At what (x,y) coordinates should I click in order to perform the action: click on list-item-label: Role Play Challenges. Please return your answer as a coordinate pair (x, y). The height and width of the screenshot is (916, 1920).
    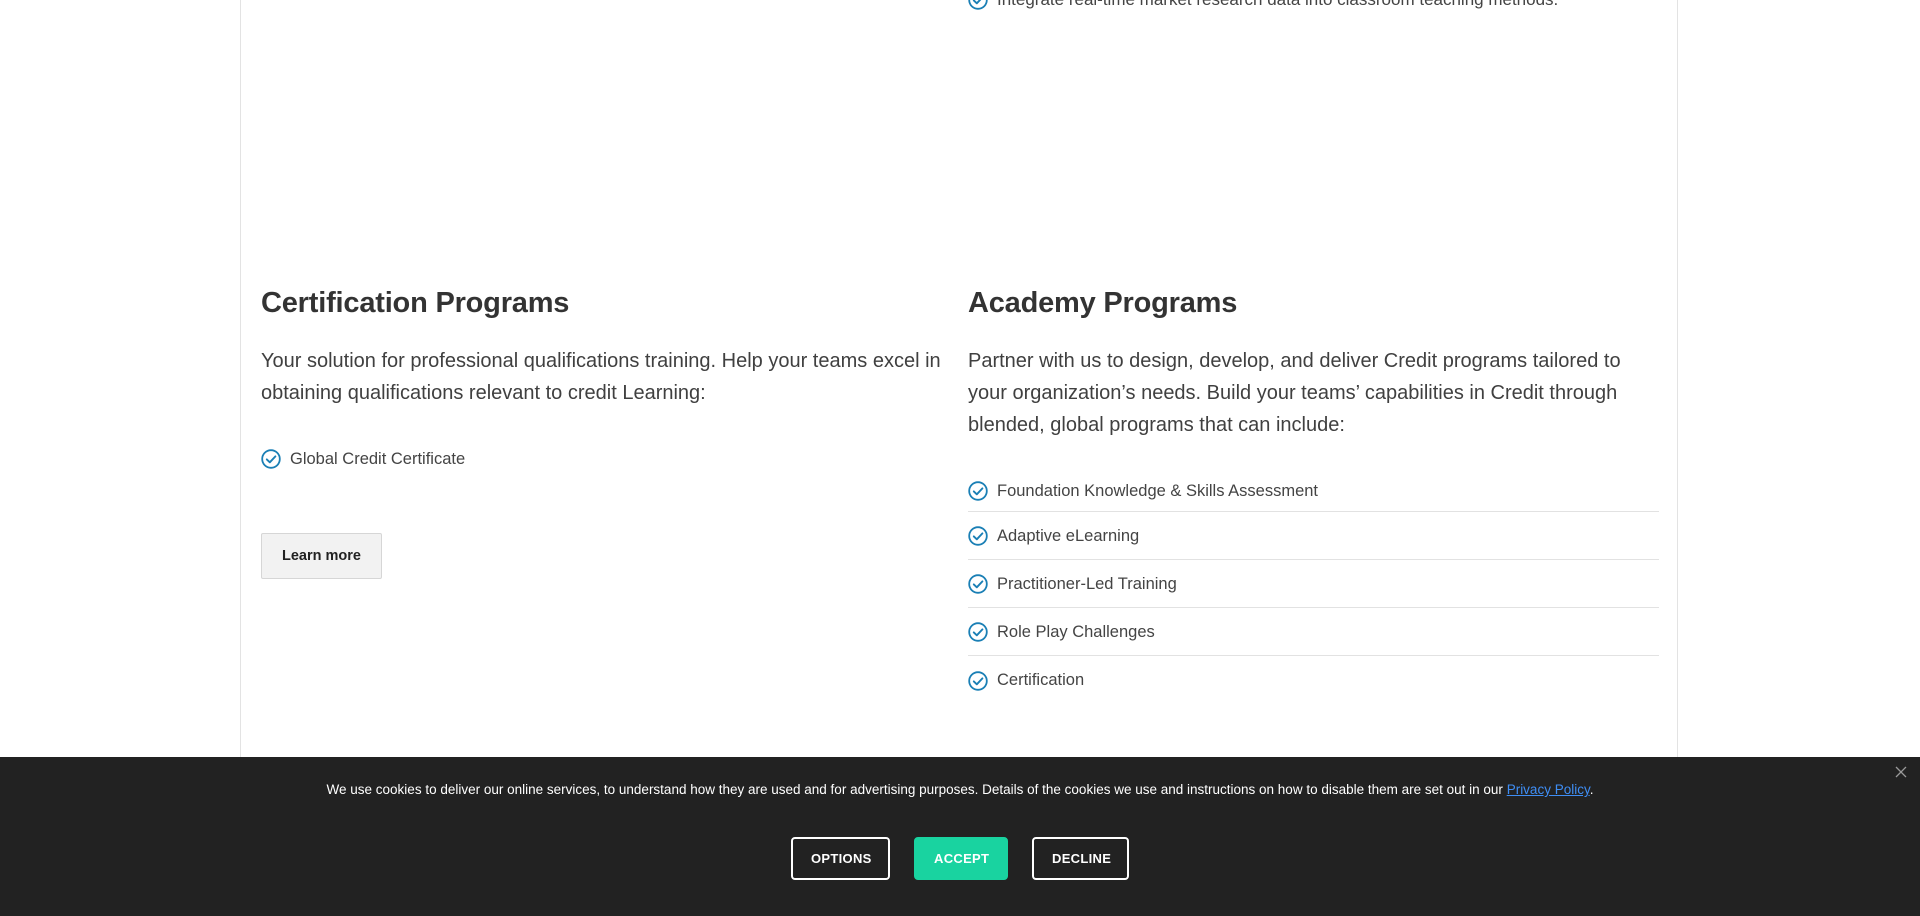
    Looking at the image, I should click on (1076, 631).